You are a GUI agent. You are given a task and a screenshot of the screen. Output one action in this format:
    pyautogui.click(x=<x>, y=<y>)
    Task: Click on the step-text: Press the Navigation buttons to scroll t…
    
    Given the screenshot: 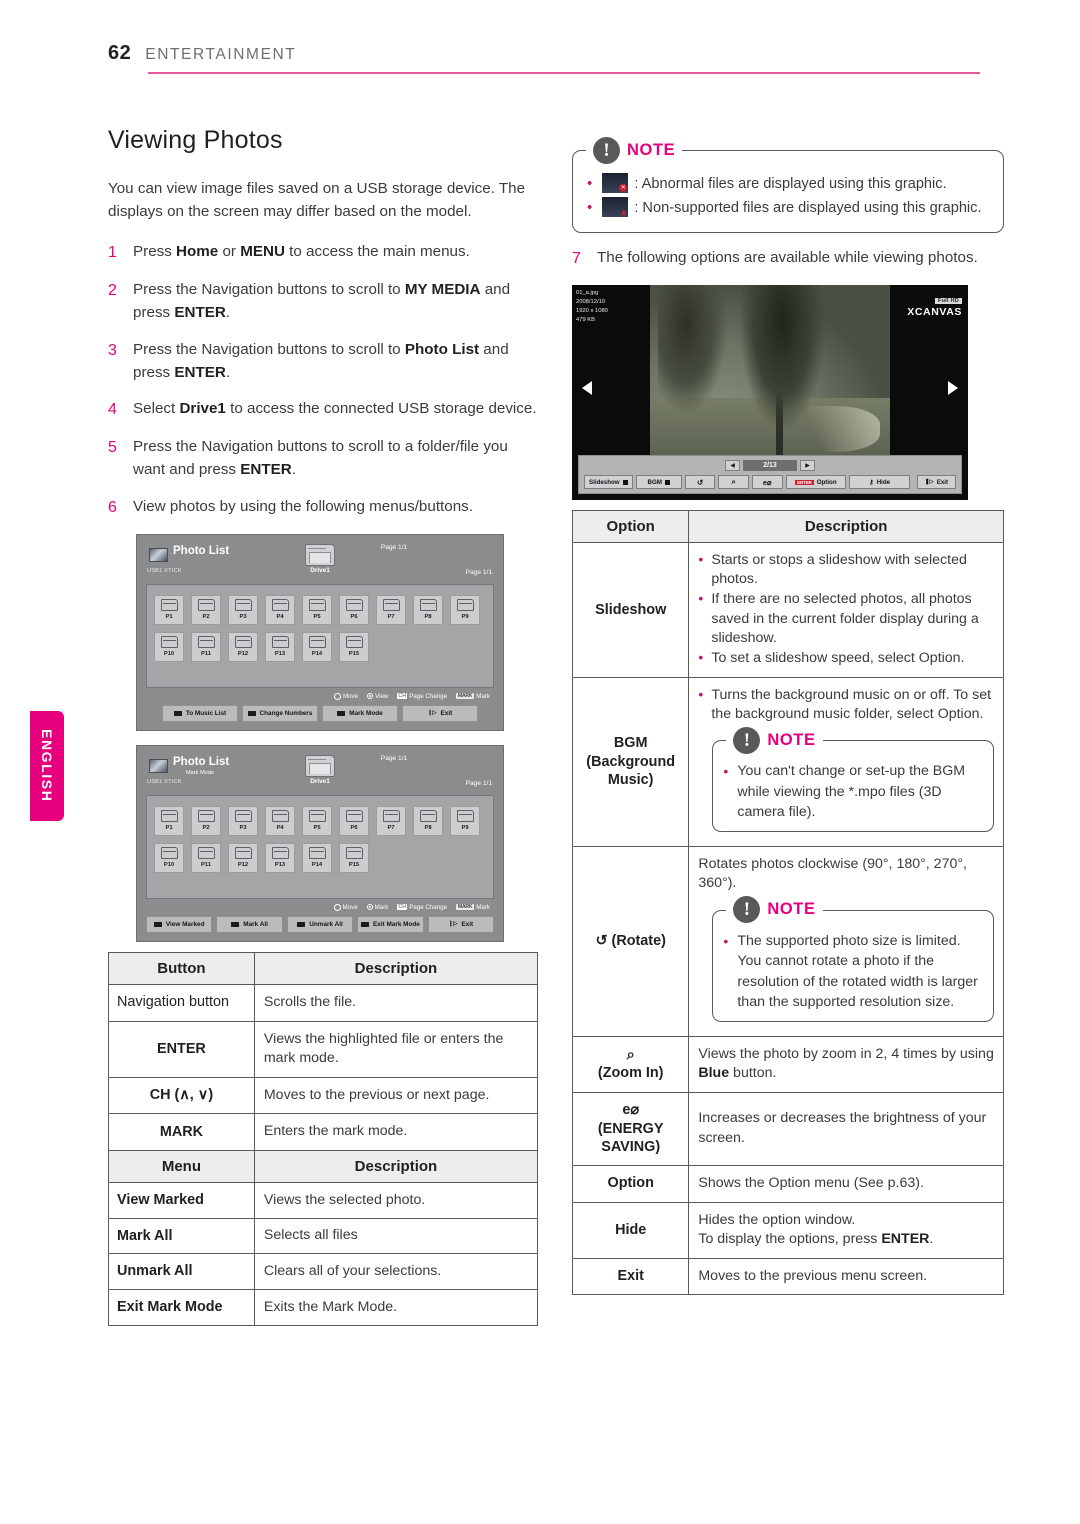 What is the action you would take?
    pyautogui.click(x=321, y=360)
    